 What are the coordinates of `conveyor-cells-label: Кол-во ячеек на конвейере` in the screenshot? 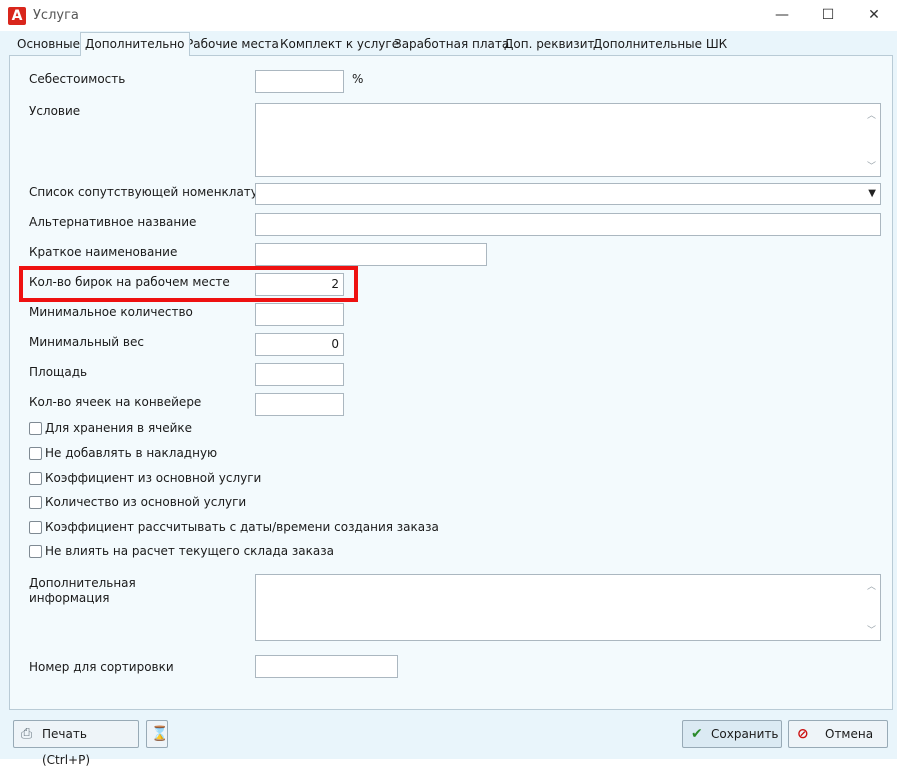 It's located at (115, 402).